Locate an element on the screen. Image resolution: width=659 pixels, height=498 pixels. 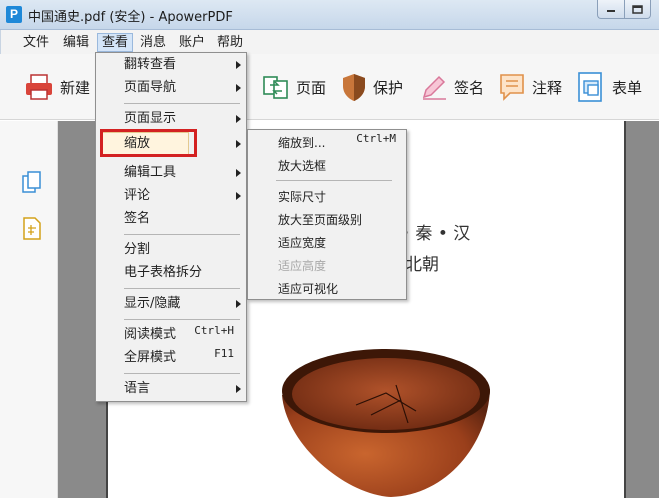
menu-item-edit-tools: 编辑工具 is located at coordinates (171, 173).